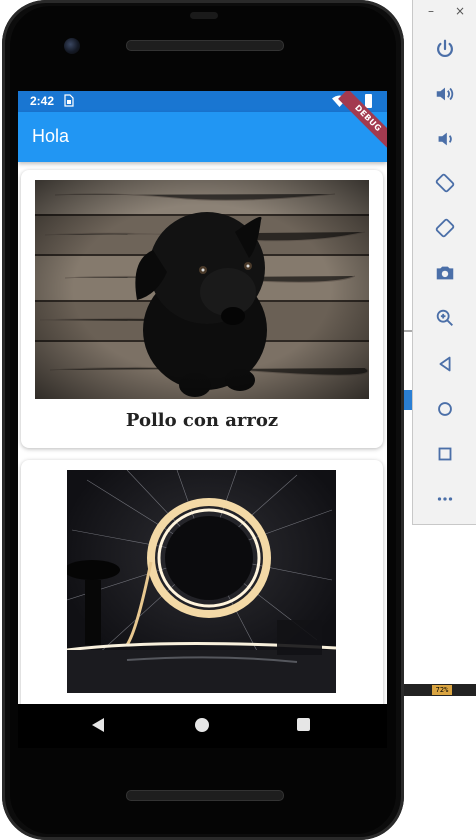  I want to click on back-icon, so click(445, 364).